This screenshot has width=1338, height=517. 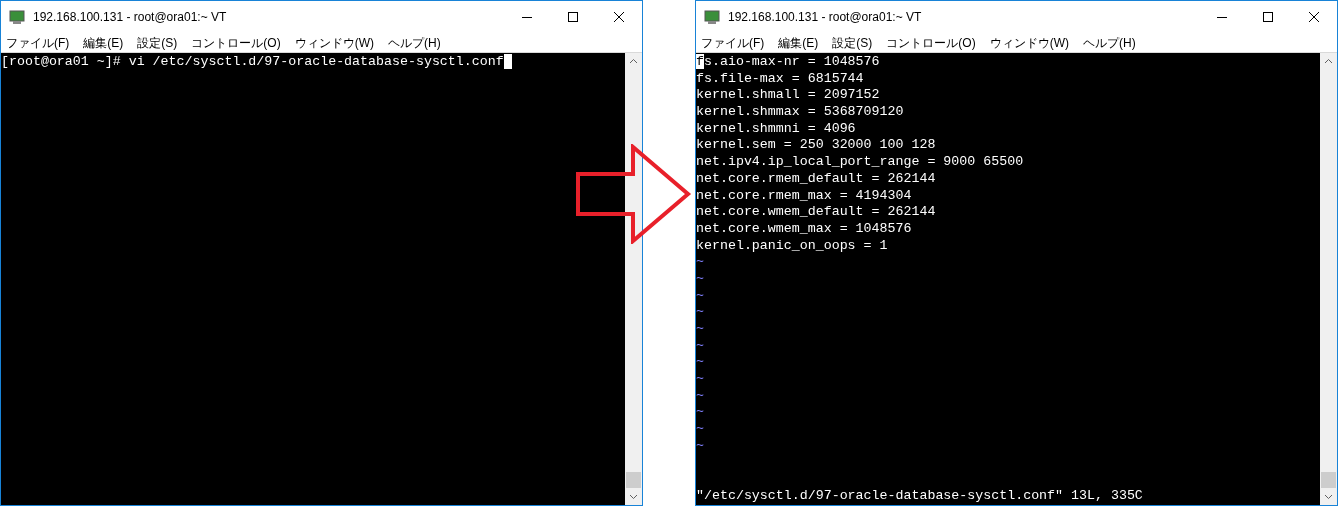 I want to click on terminal-line: kernel.shmall = 2097152, so click(x=788, y=96).